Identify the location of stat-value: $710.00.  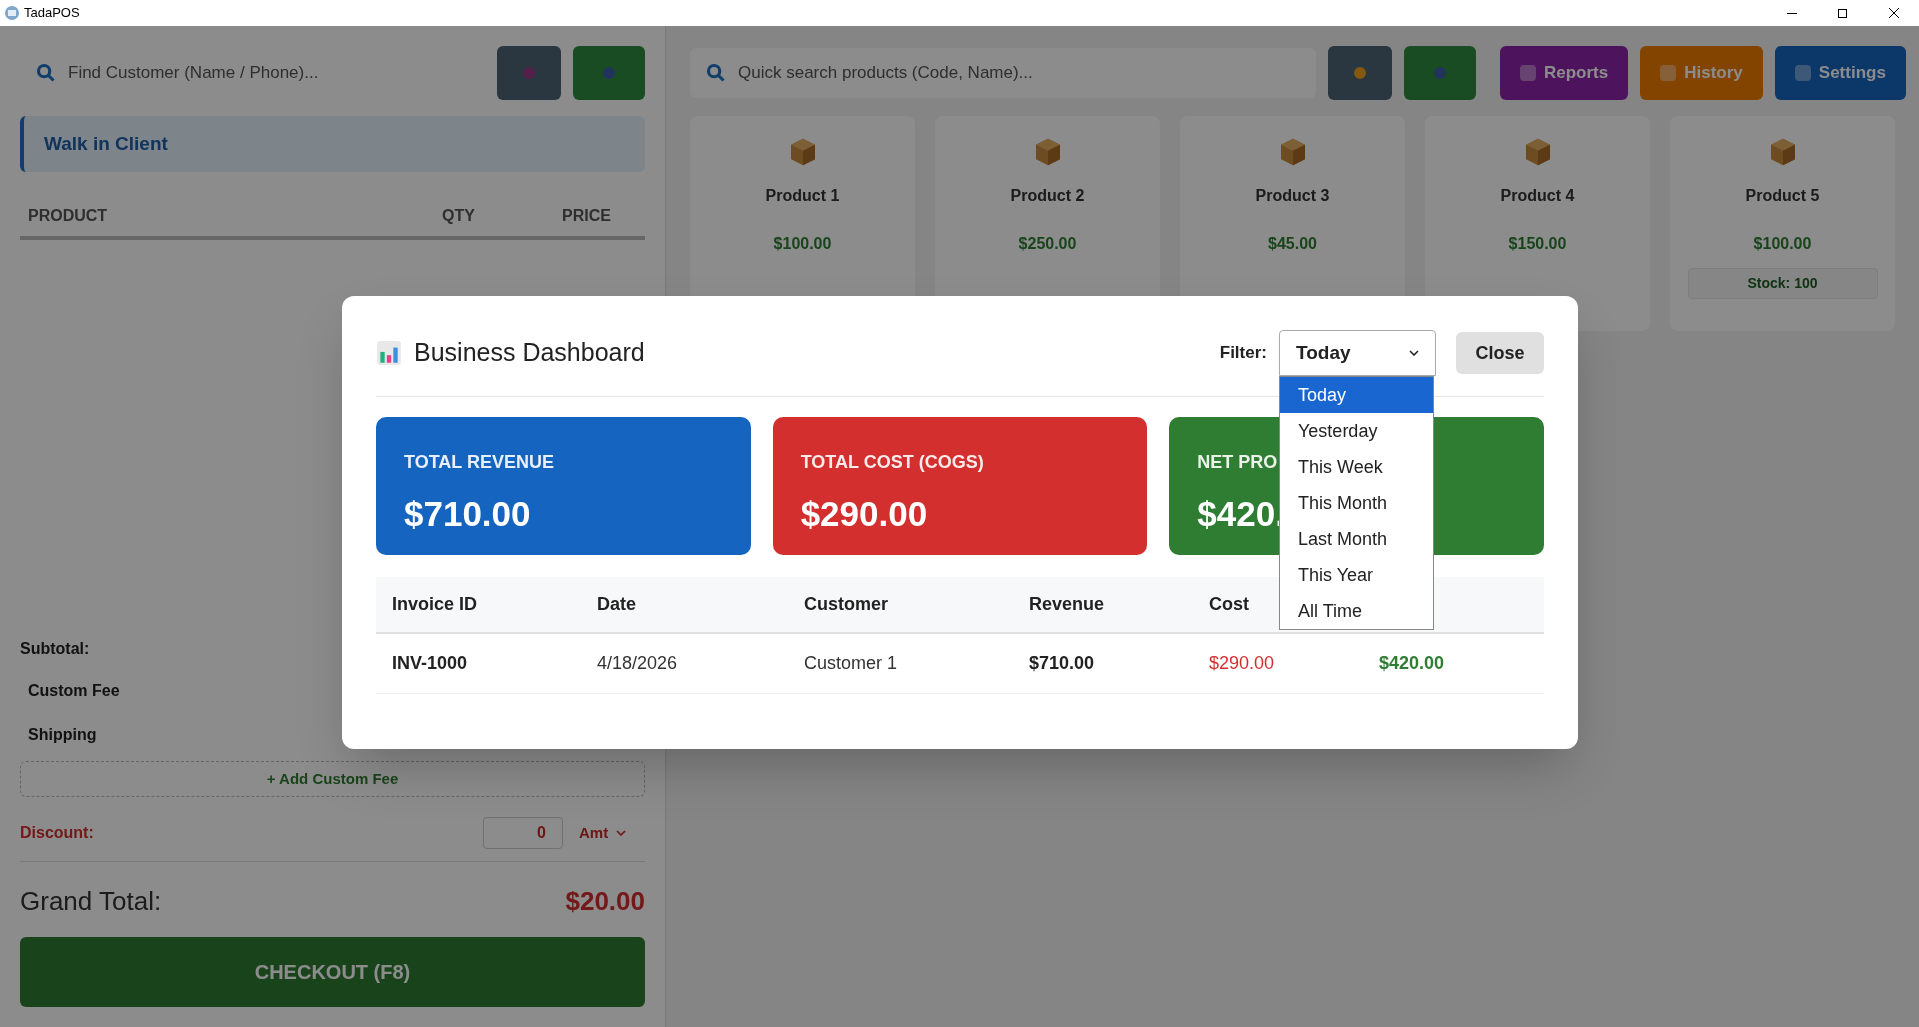
(467, 514).